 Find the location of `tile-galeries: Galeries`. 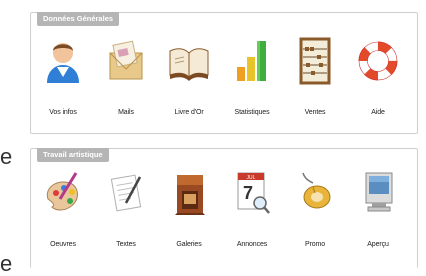

tile-galeries: Galeries is located at coordinates (189, 211).